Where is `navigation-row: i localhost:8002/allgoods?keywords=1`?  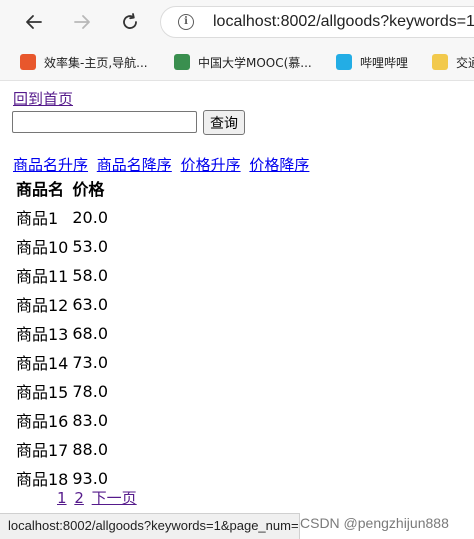 navigation-row: i localhost:8002/allgoods?keywords=1 is located at coordinates (237, 22).